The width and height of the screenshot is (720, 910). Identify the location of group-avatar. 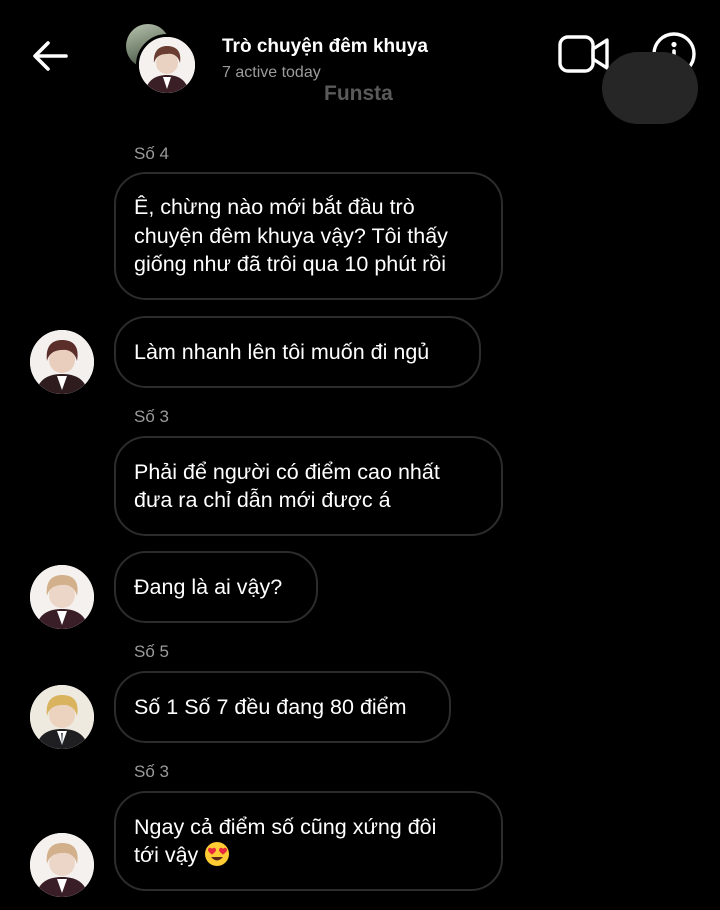
(161, 60).